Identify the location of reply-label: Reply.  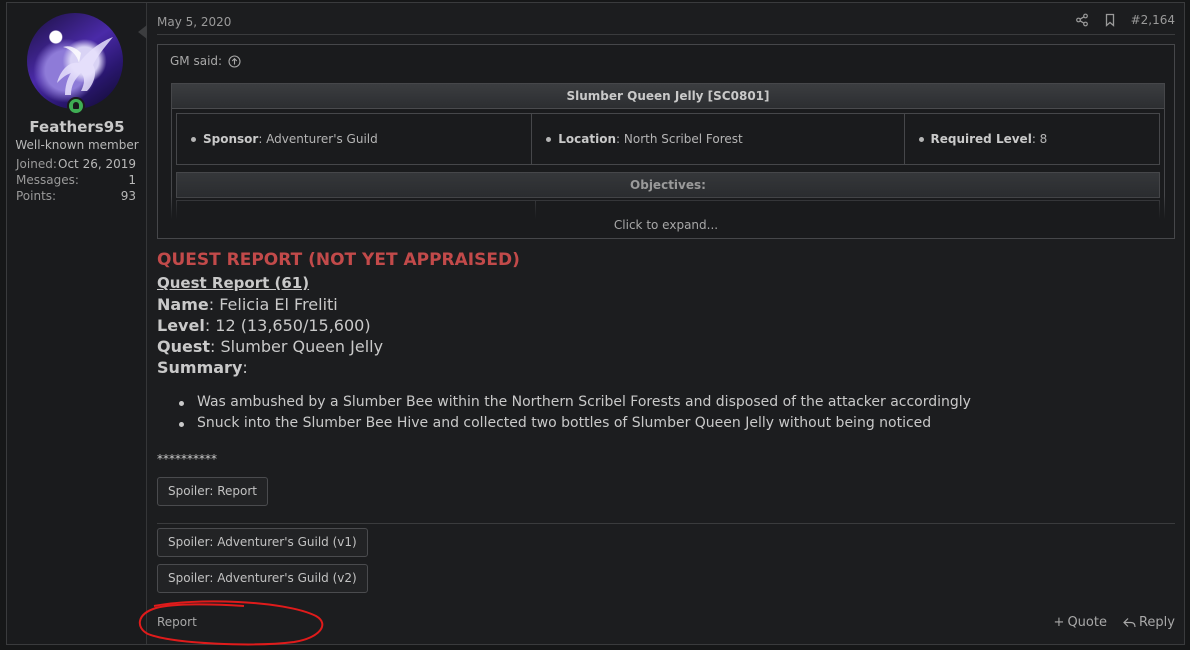
(1156, 622).